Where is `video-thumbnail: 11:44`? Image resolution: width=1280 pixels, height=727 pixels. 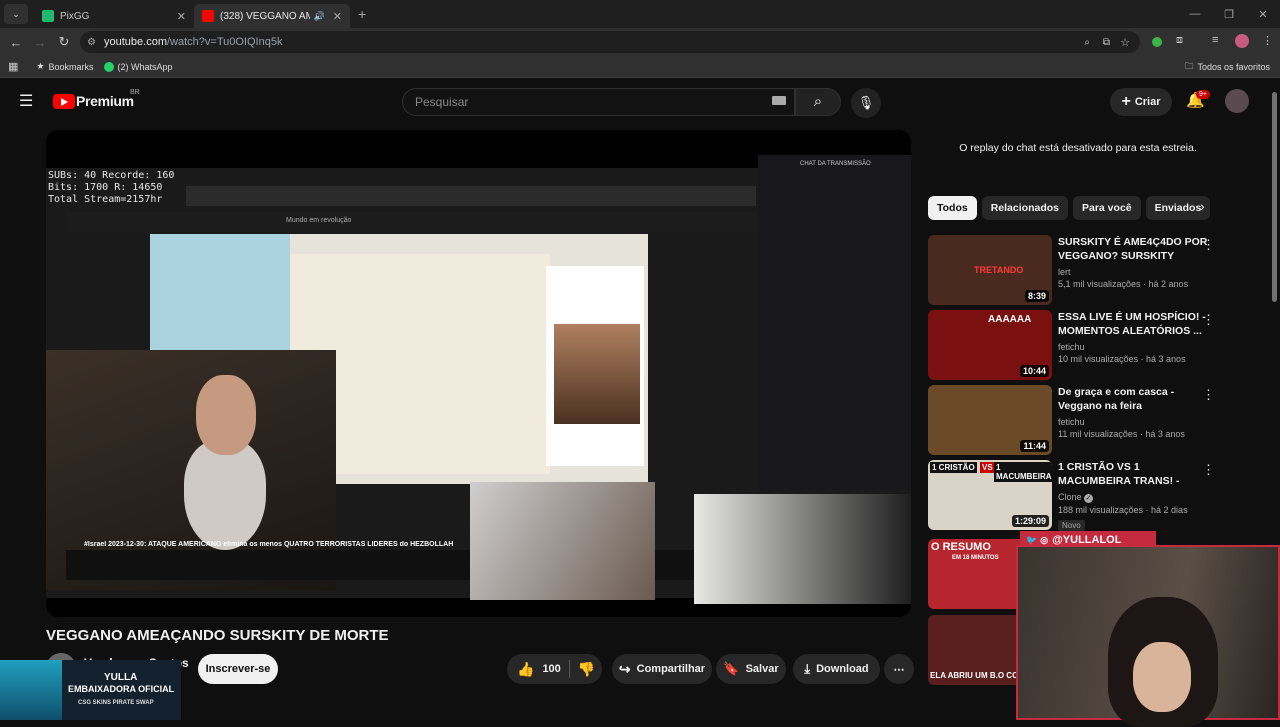
video-thumbnail: 11:44 is located at coordinates (990, 420).